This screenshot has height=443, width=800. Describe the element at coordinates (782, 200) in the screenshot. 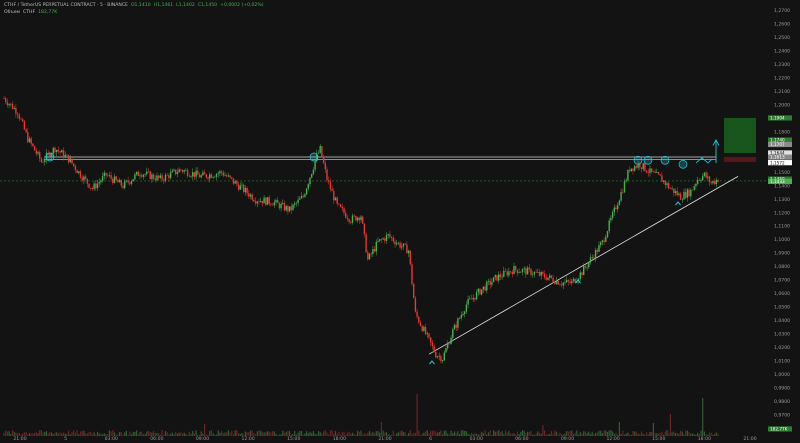

I see `y-tick-label: 1,1300` at that location.